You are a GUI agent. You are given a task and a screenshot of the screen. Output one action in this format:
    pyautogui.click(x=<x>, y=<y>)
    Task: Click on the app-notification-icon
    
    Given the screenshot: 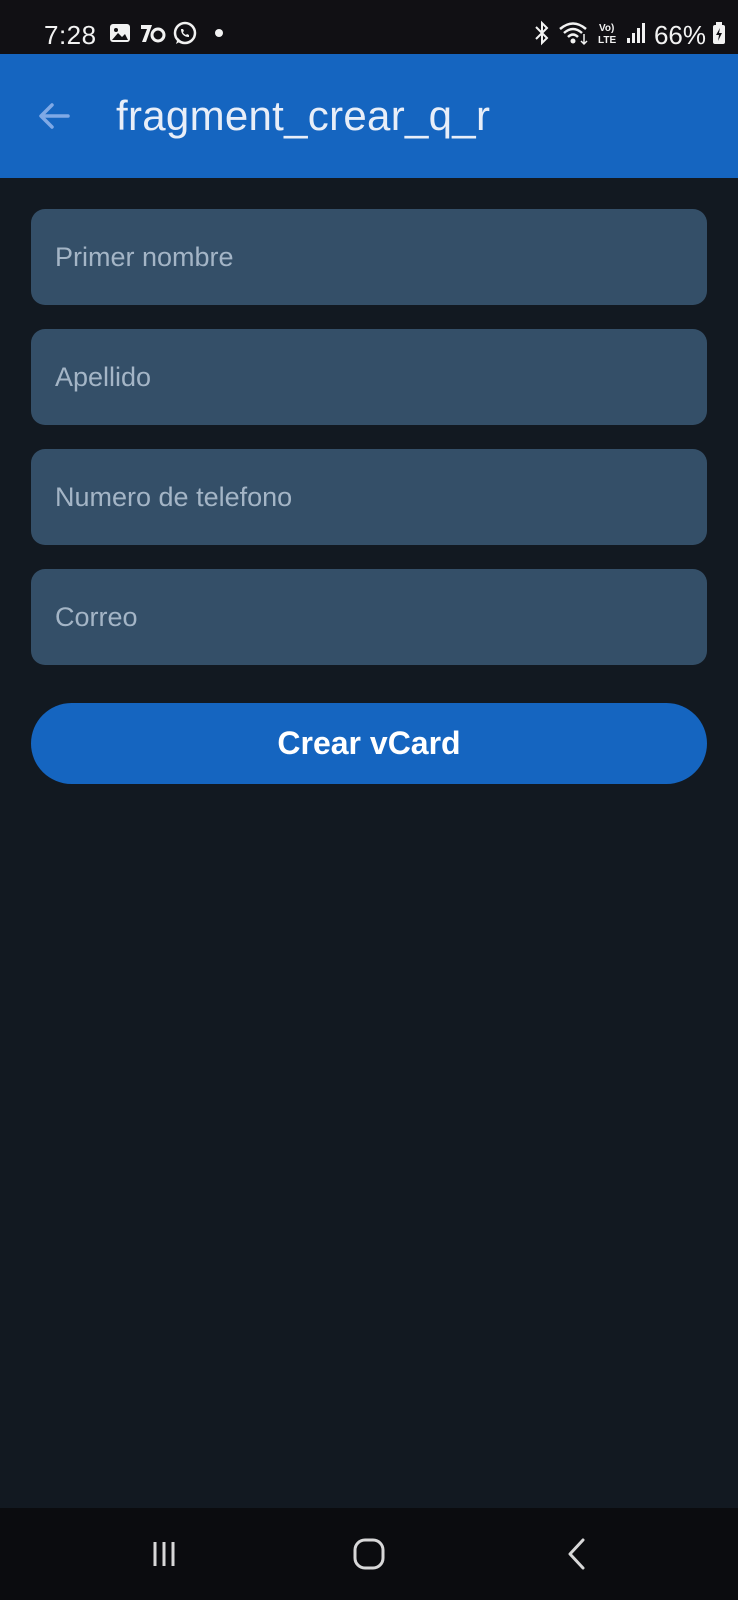 What is the action you would take?
    pyautogui.click(x=152, y=33)
    